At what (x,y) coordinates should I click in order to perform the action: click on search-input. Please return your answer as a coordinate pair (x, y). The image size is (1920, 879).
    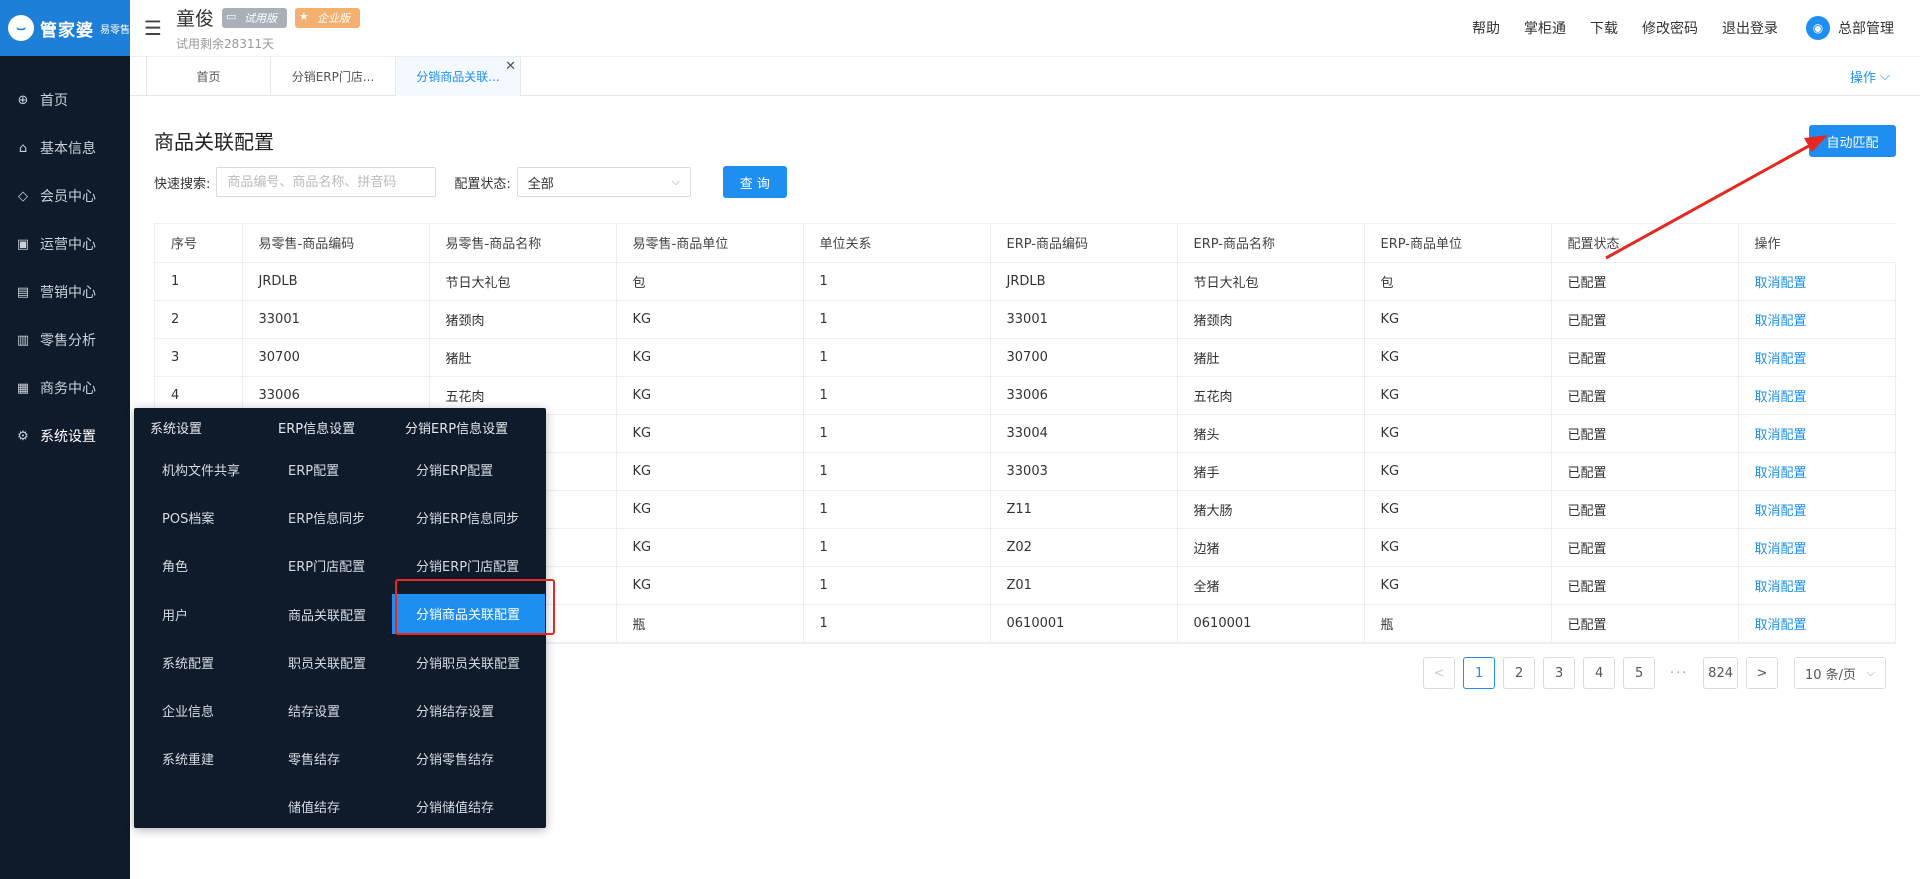
    Looking at the image, I should click on (326, 182).